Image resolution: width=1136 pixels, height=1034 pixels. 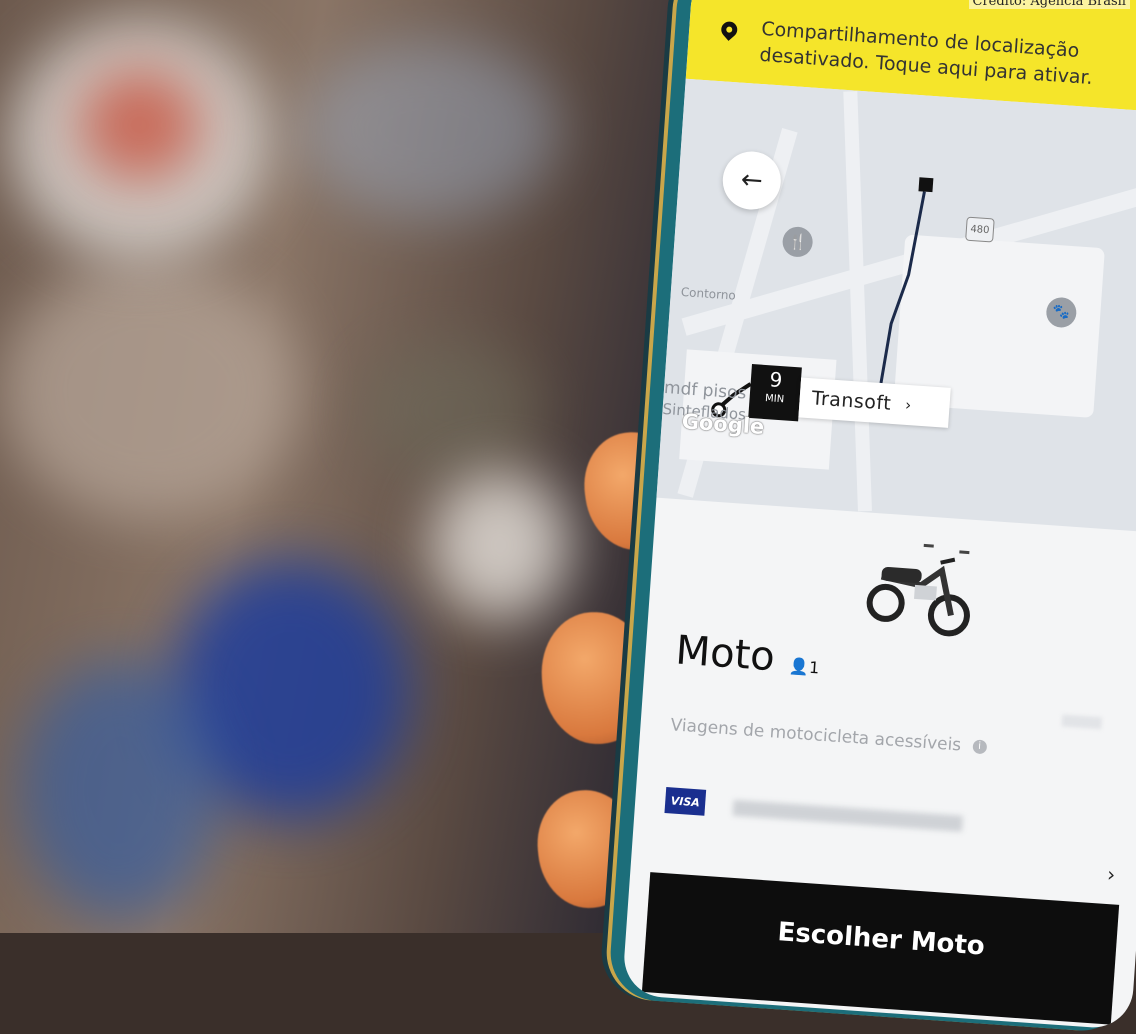 What do you see at coordinates (918, 590) in the screenshot?
I see `motorcycle-icon` at bounding box center [918, 590].